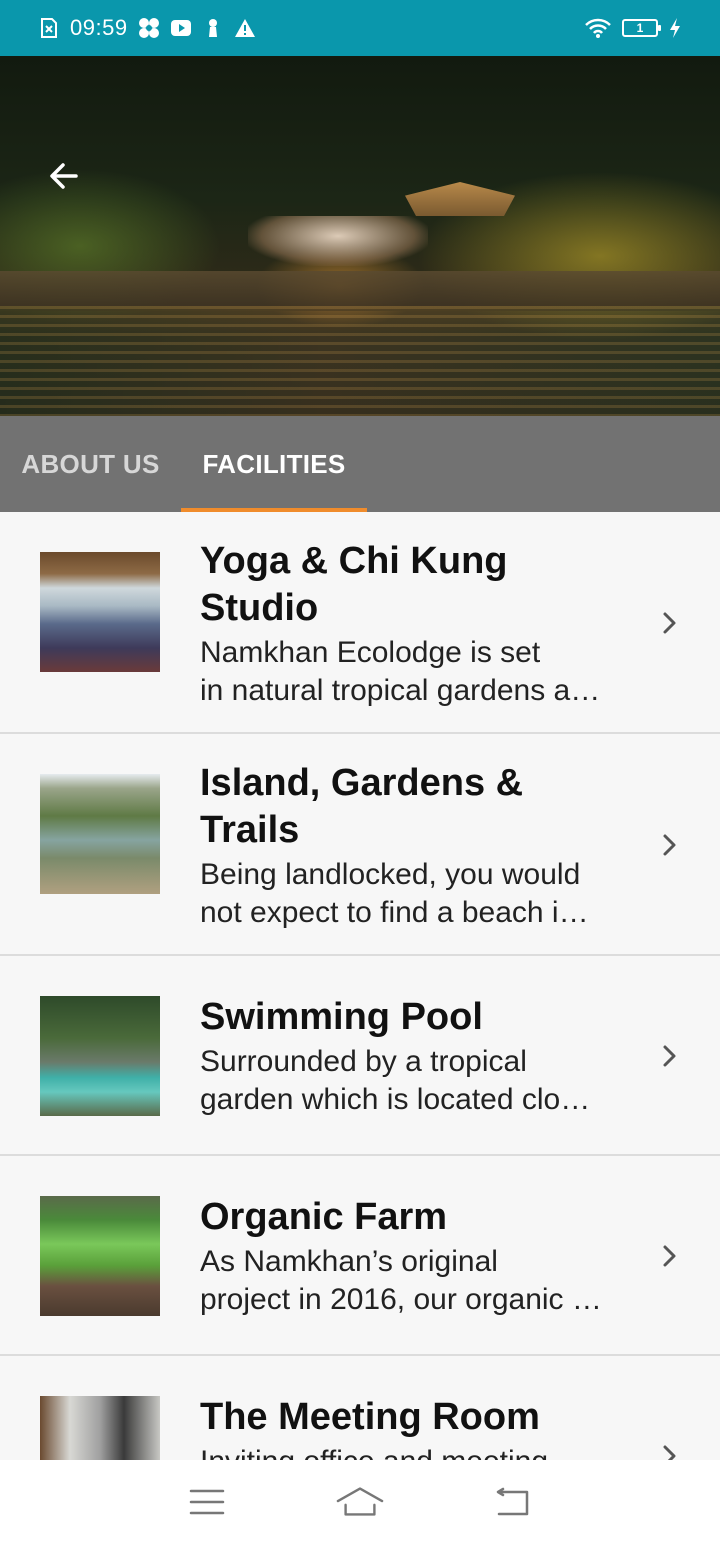  Describe the element at coordinates (363, 1061) in the screenshot. I see `desc-line: Surrounded by a tropical` at that location.